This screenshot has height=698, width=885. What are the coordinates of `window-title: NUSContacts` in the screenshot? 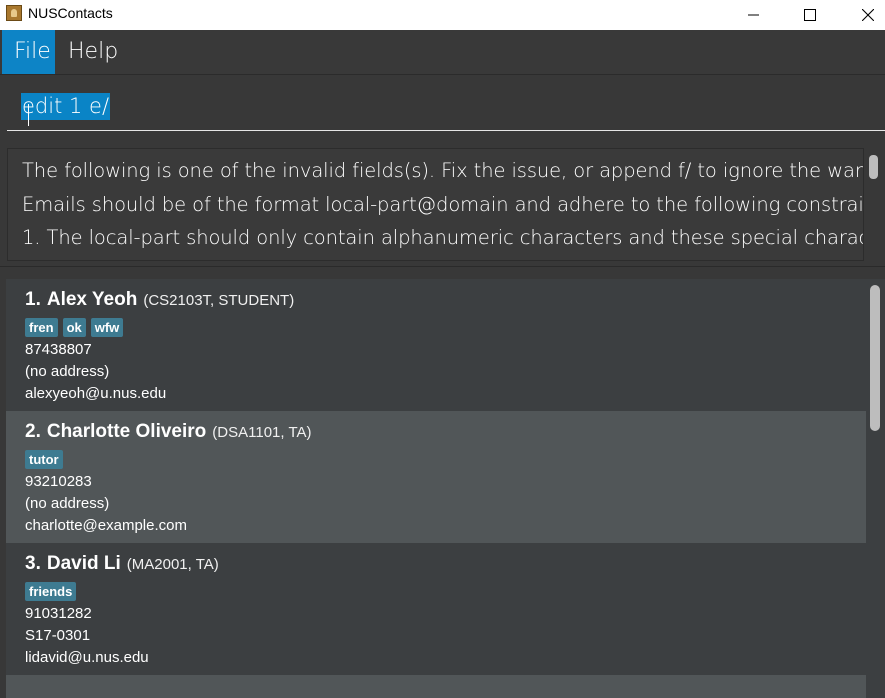 It's located at (70, 13).